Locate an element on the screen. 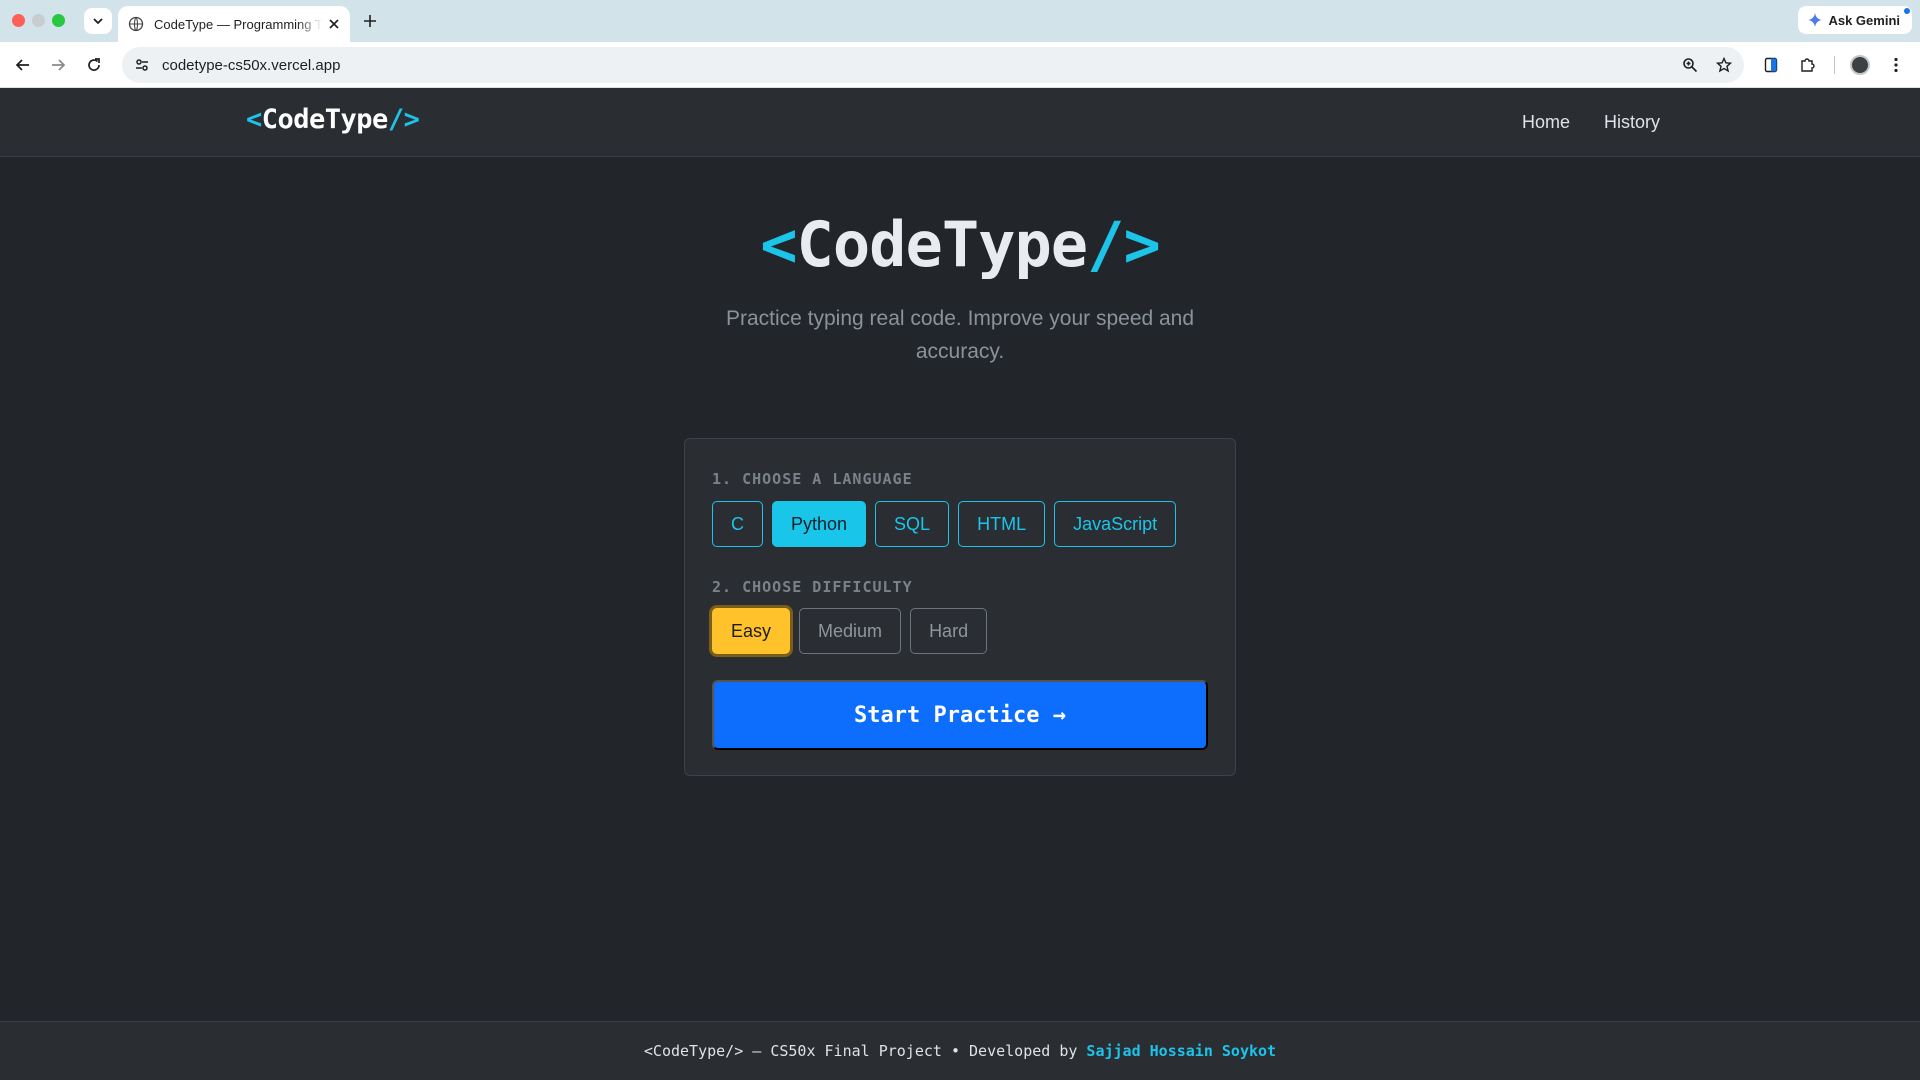 The image size is (1920, 1080). difficulty-button-easy: Easy is located at coordinates (751, 631).